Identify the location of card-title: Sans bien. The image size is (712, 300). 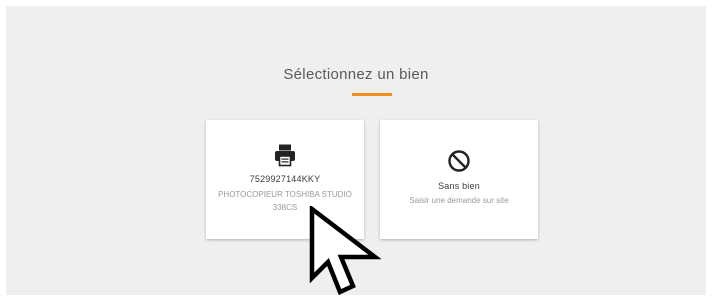
(459, 186).